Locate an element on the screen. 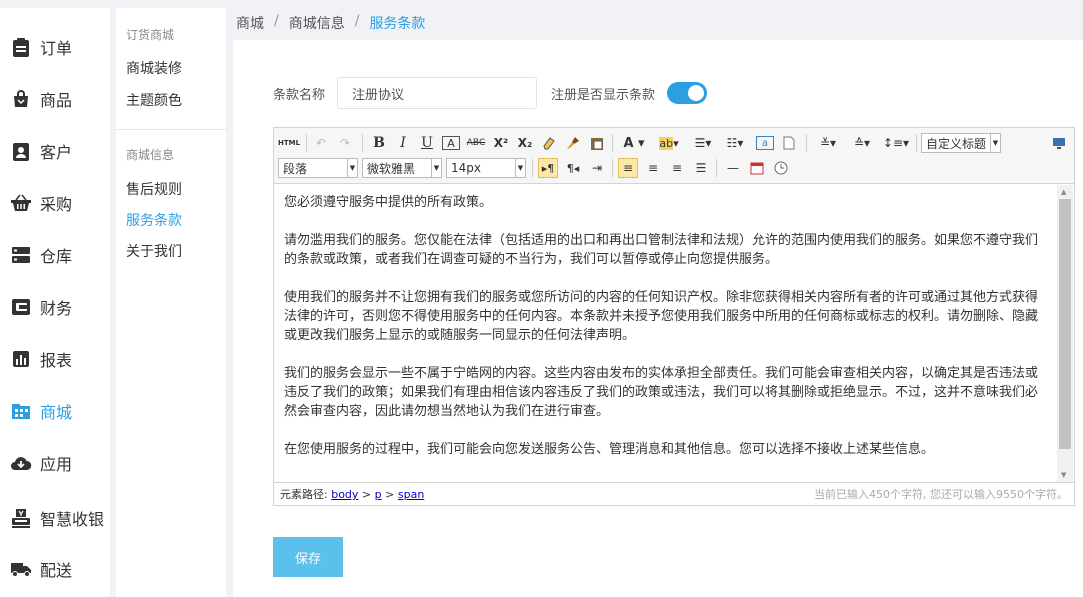 The width and height of the screenshot is (1083, 597). font-color-icon: A ▾ is located at coordinates (634, 143).